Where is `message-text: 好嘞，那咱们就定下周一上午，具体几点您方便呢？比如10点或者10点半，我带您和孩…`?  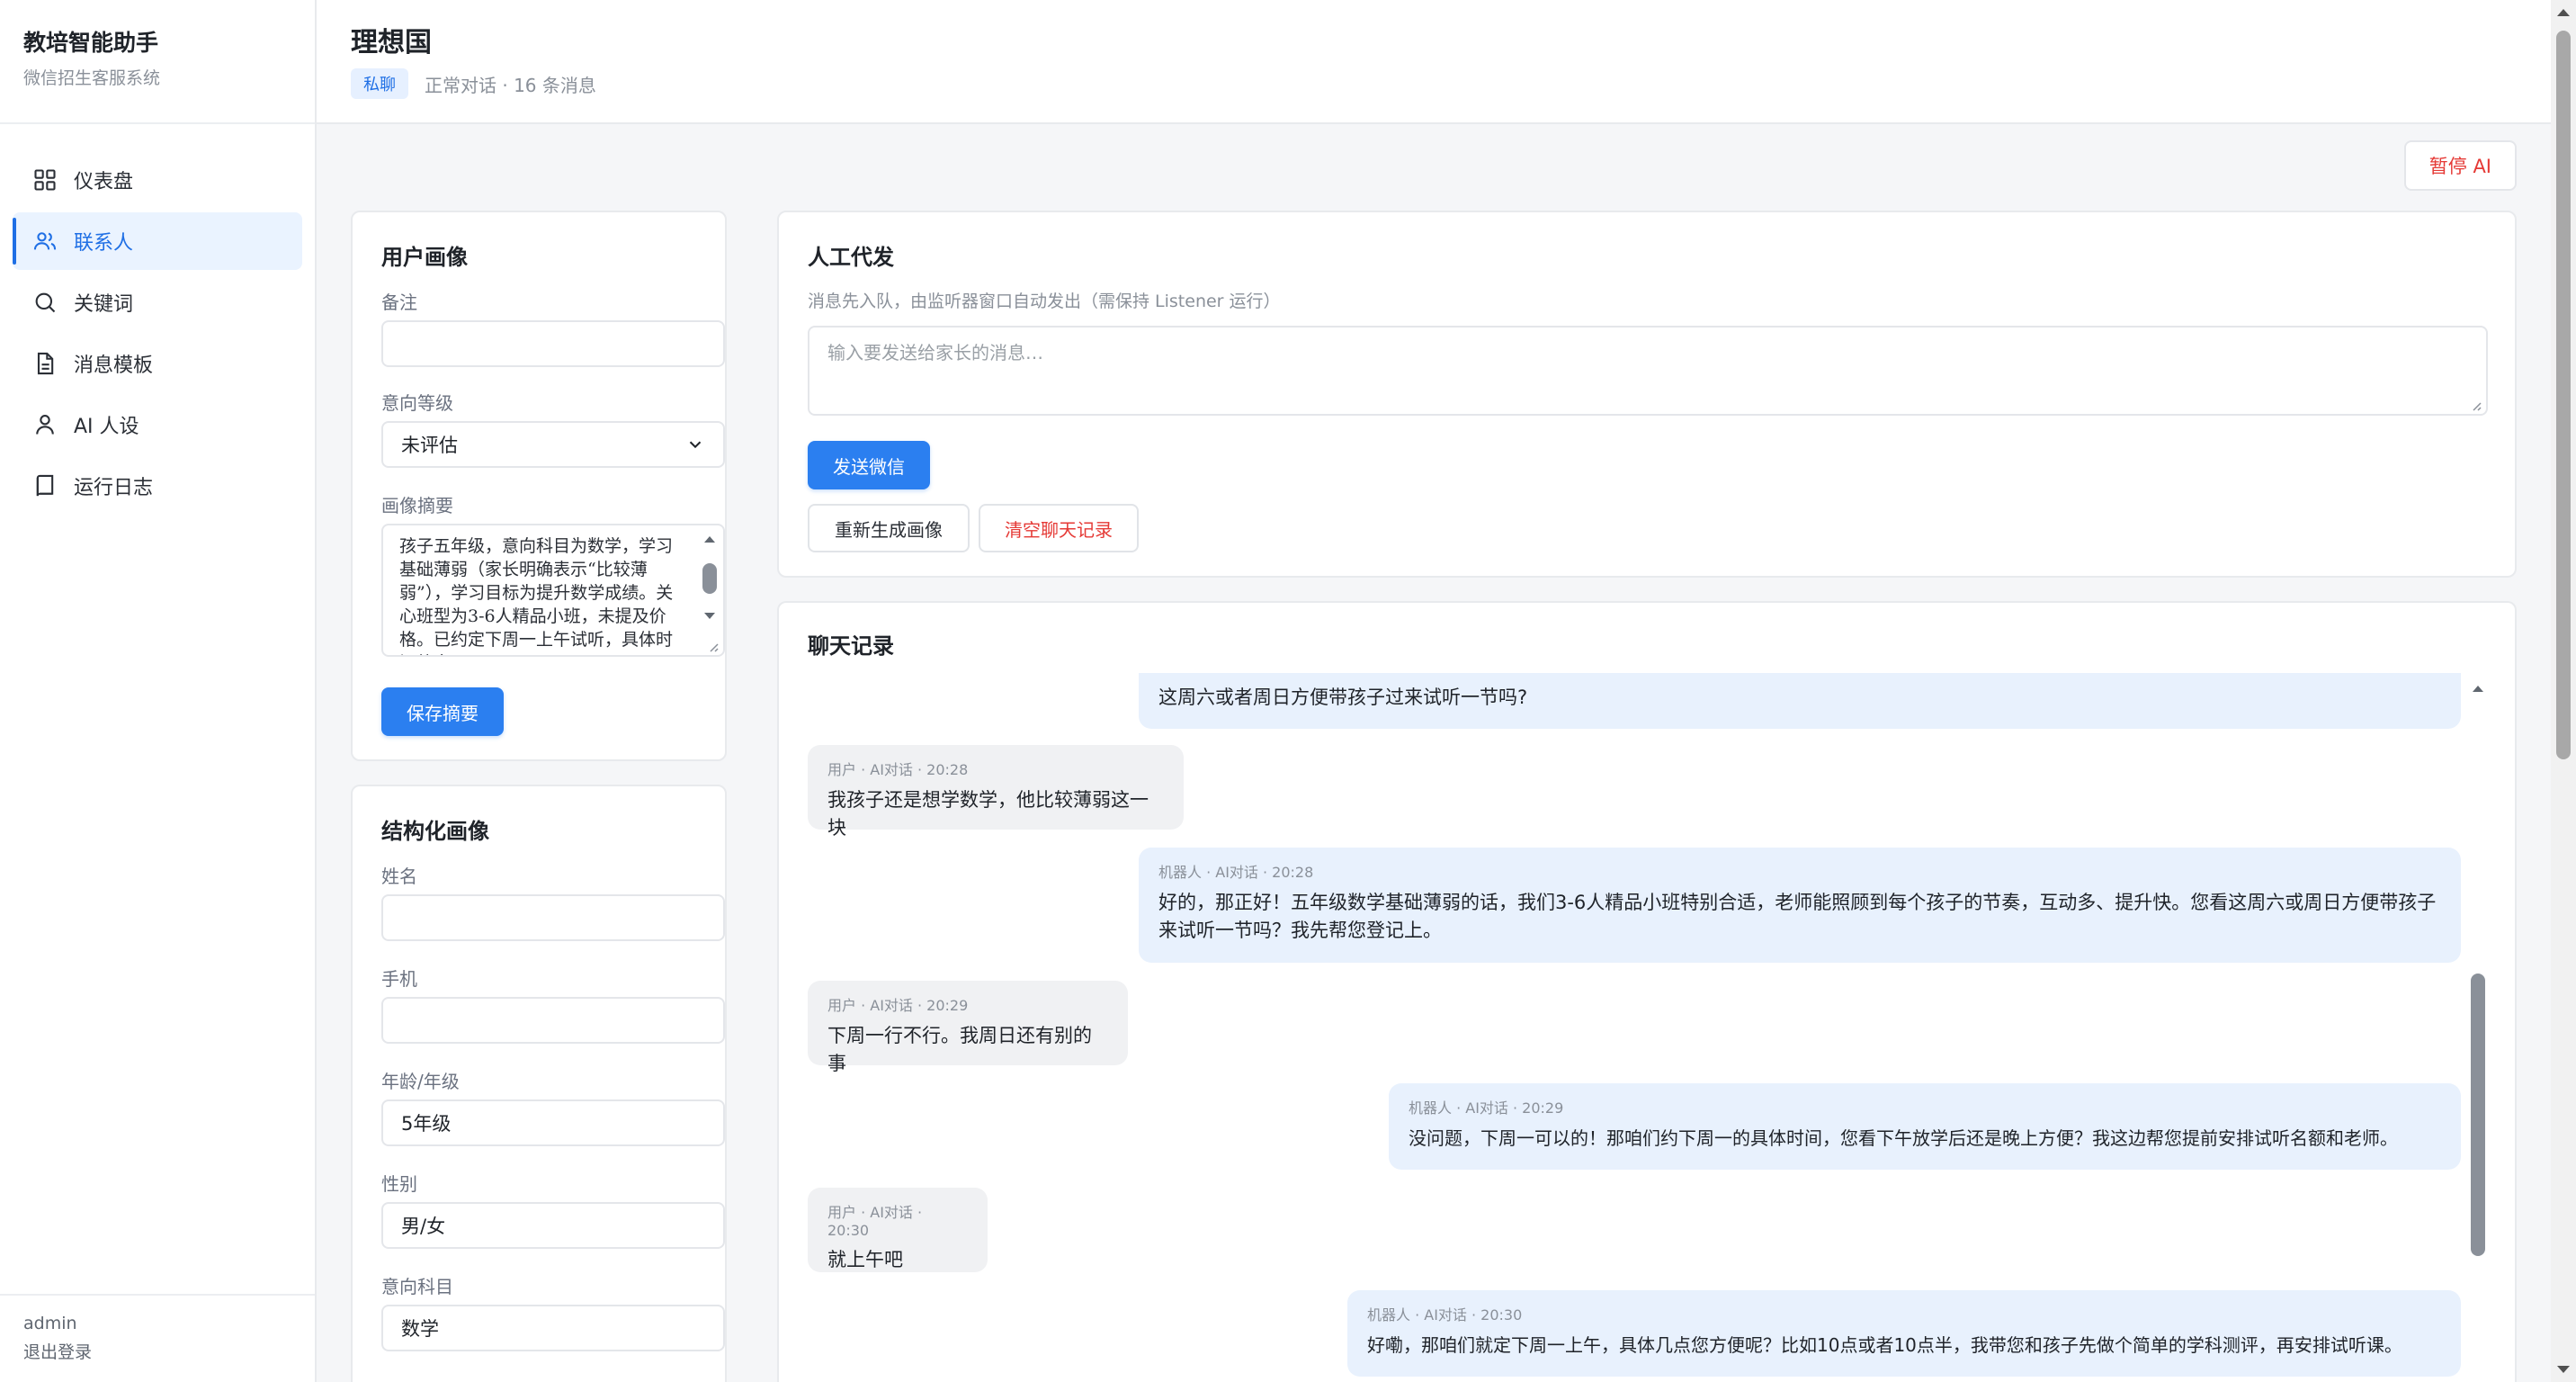
message-text: 好嘞，那咱们就定下周一上午，具体几点您方便呢？比如10点或者10点半，我带您和孩… is located at coordinates (1884, 1345).